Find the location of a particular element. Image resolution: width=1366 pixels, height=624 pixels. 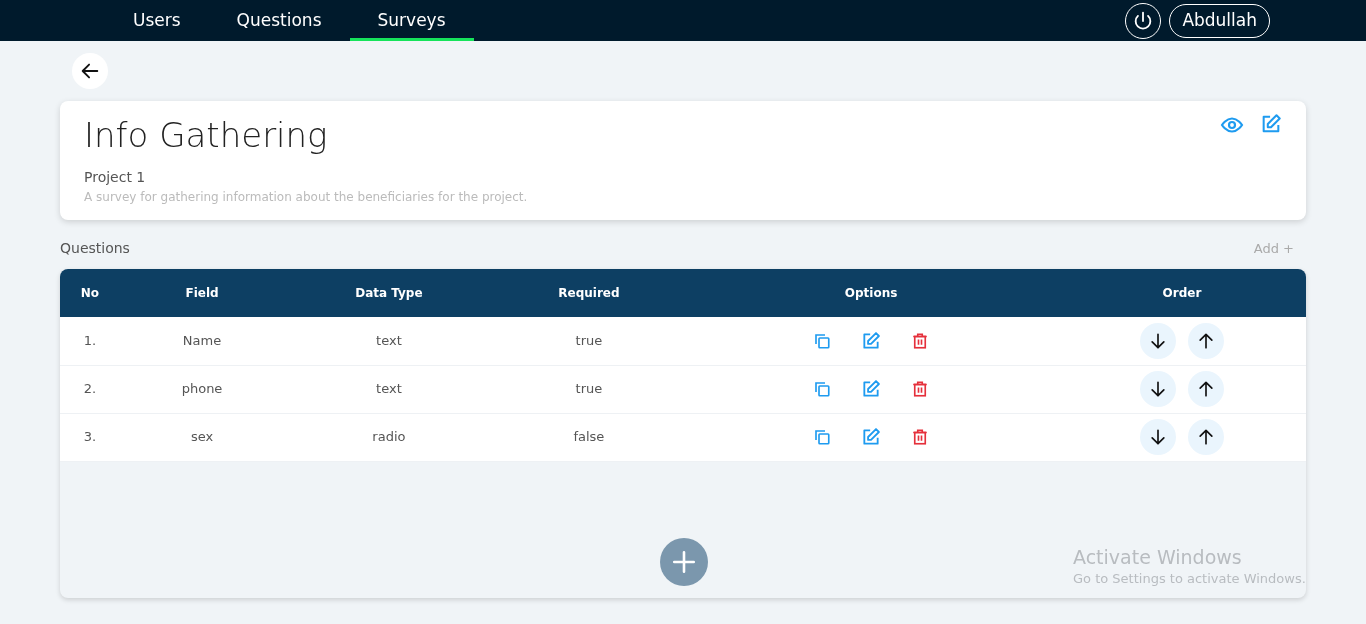

back-button is located at coordinates (90, 71).